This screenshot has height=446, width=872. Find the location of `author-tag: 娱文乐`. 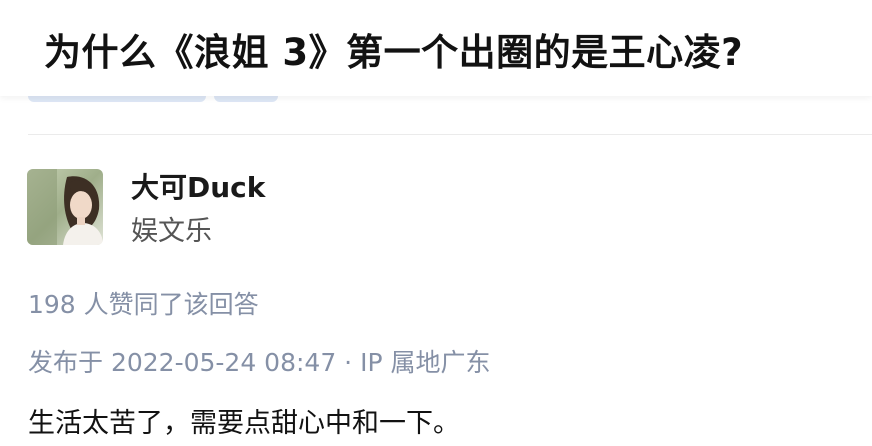

author-tag: 娱文乐 is located at coordinates (171, 231).